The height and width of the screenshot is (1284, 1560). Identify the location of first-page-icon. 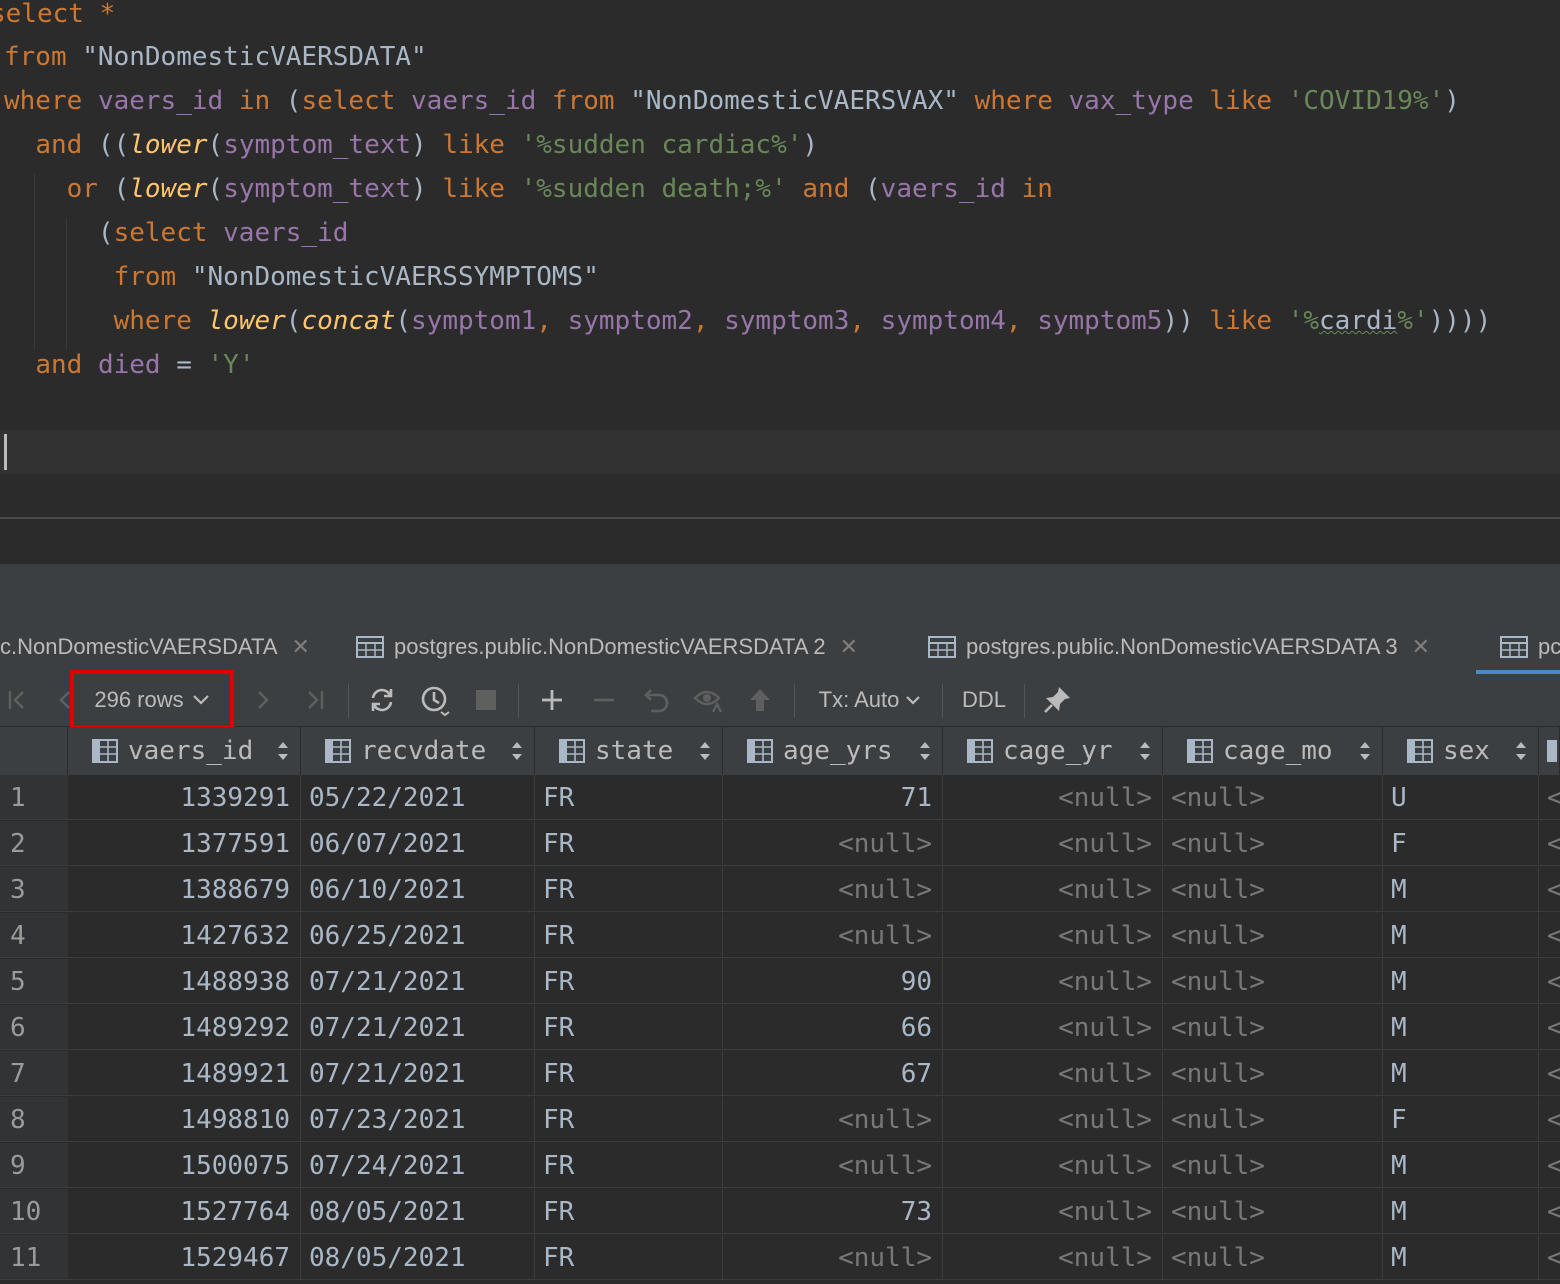
(17, 700).